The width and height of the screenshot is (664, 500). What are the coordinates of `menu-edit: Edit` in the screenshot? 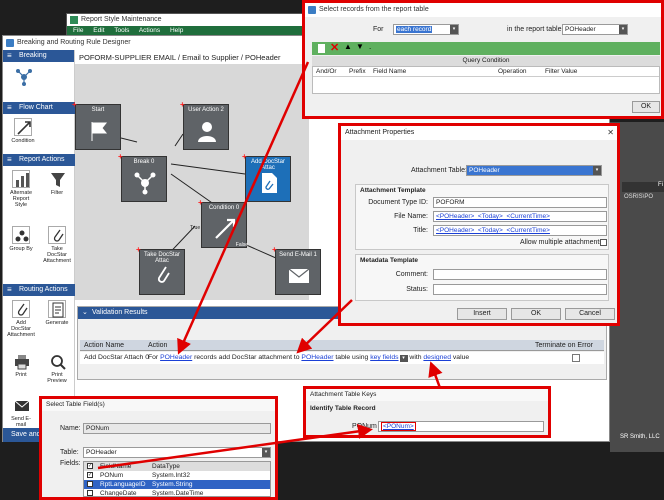 It's located at (98, 30).